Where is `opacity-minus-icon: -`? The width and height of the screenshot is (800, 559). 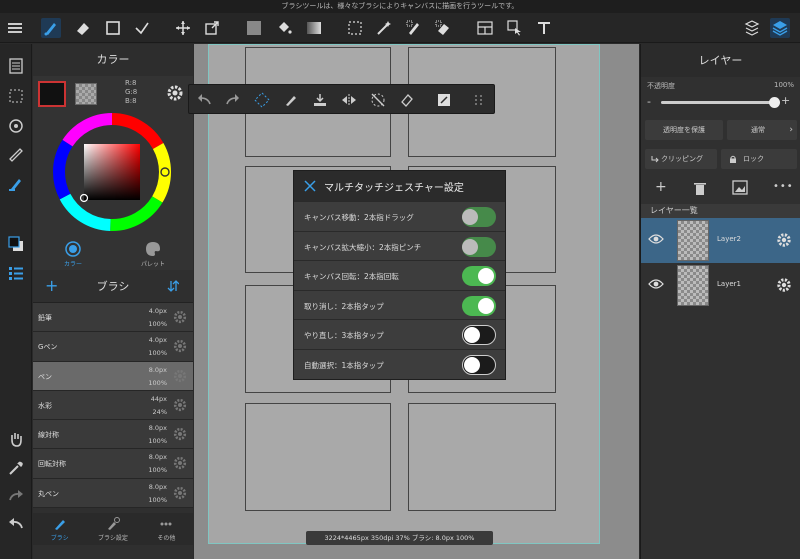
opacity-minus-icon: - is located at coordinates (649, 101).